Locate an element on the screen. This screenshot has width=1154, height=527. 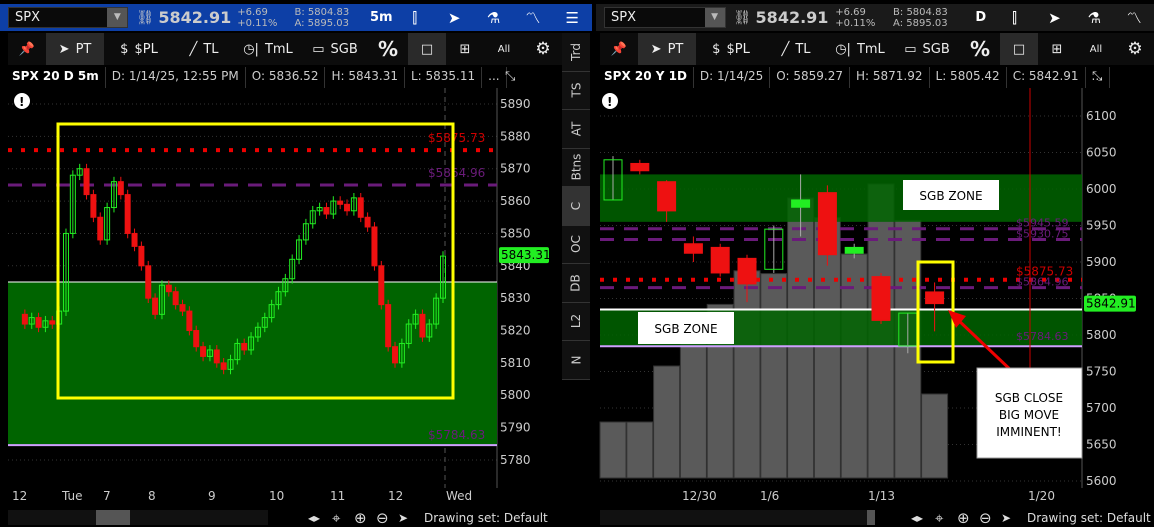
side-tab-label: L2 is located at coordinates (575, 321).